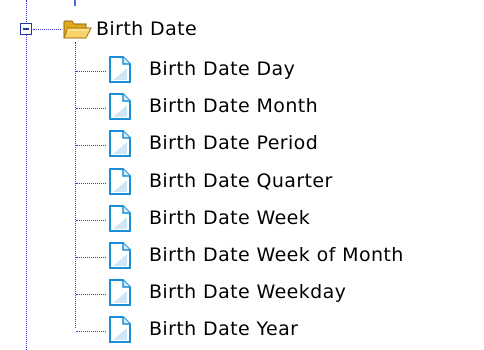 This screenshot has height=350, width=484. I want to click on folder-label: Birth Date, so click(146, 29).